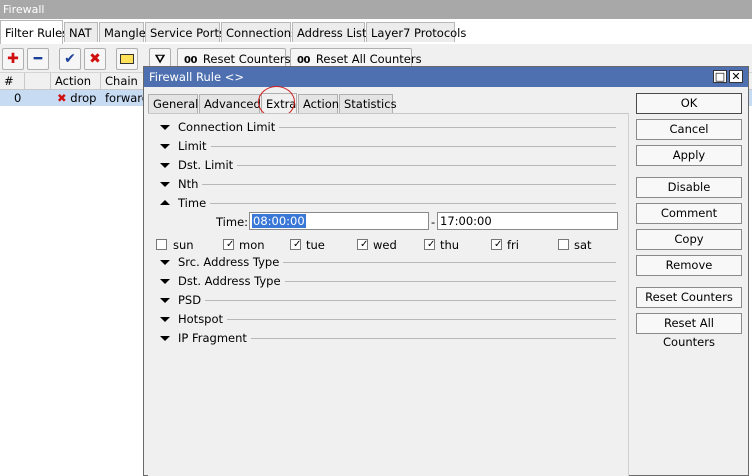 The height and width of the screenshot is (476, 752). What do you see at coordinates (203, 319) in the screenshot?
I see `section-label: Hotspot` at bounding box center [203, 319].